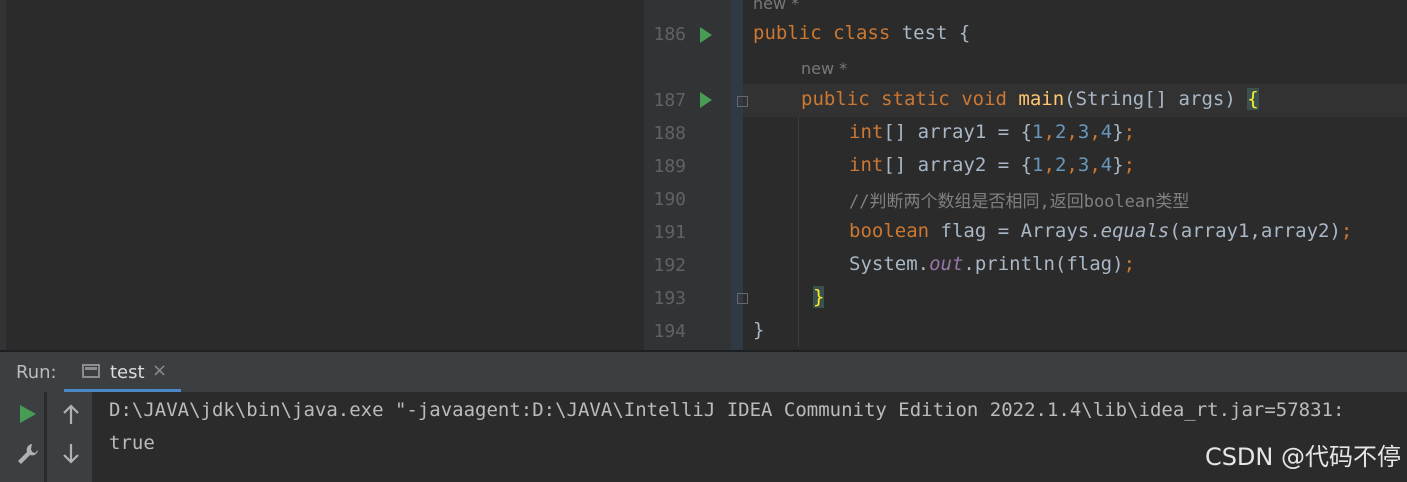 Image resolution: width=1407 pixels, height=482 pixels. Describe the element at coordinates (669, 34) in the screenshot. I see `line-number: 186` at that location.